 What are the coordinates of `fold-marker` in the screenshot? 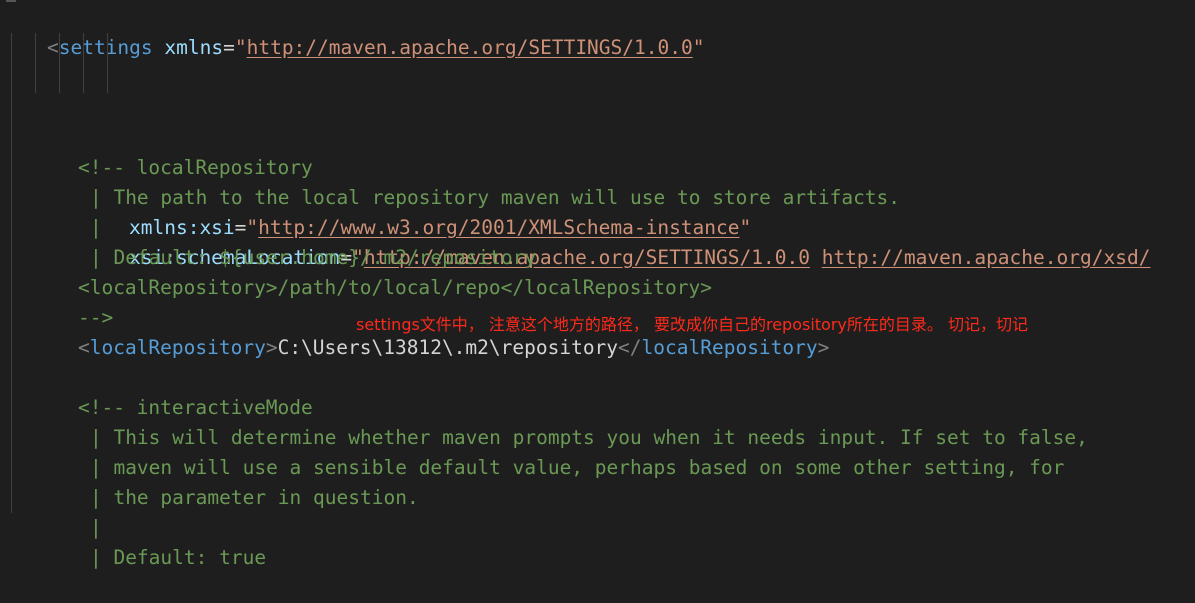 It's located at (11, 1).